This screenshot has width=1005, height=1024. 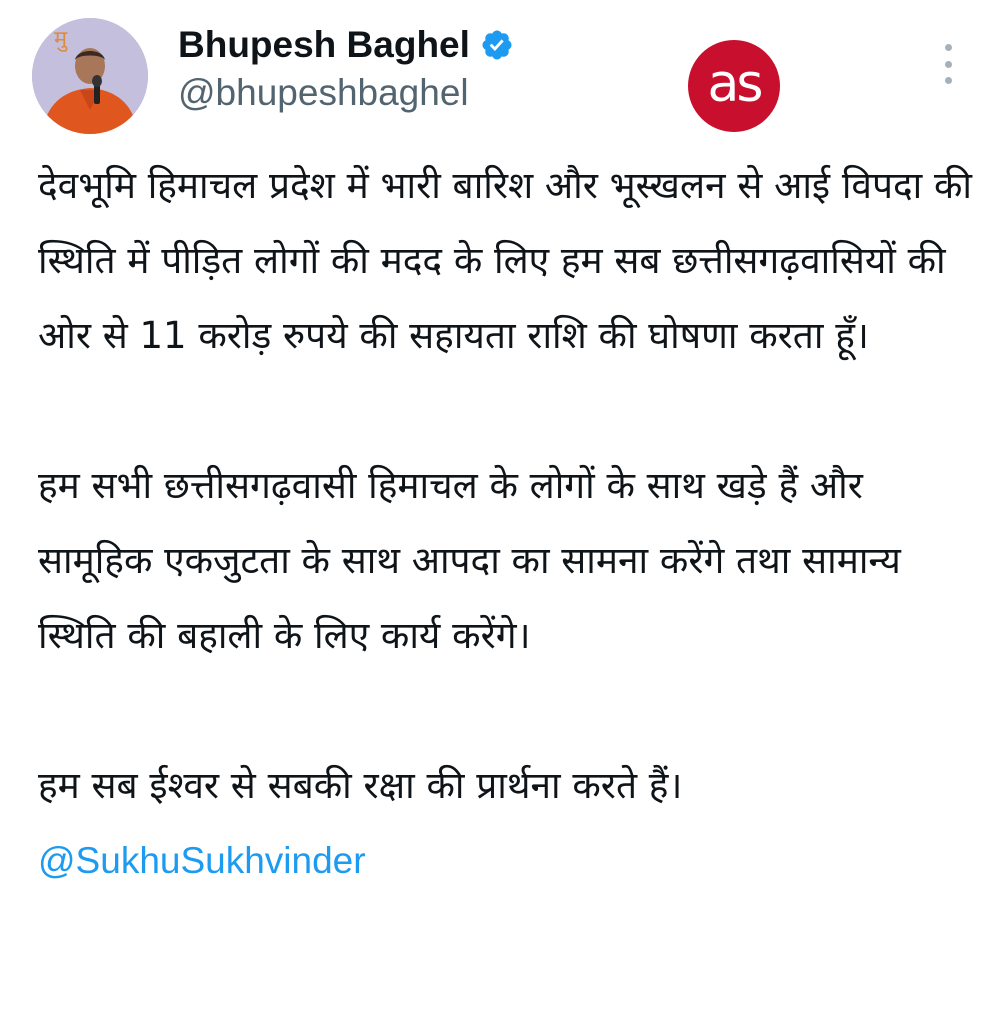 What do you see at coordinates (202, 860) in the screenshot?
I see `mention-link: @SukhuSukhvinder` at bounding box center [202, 860].